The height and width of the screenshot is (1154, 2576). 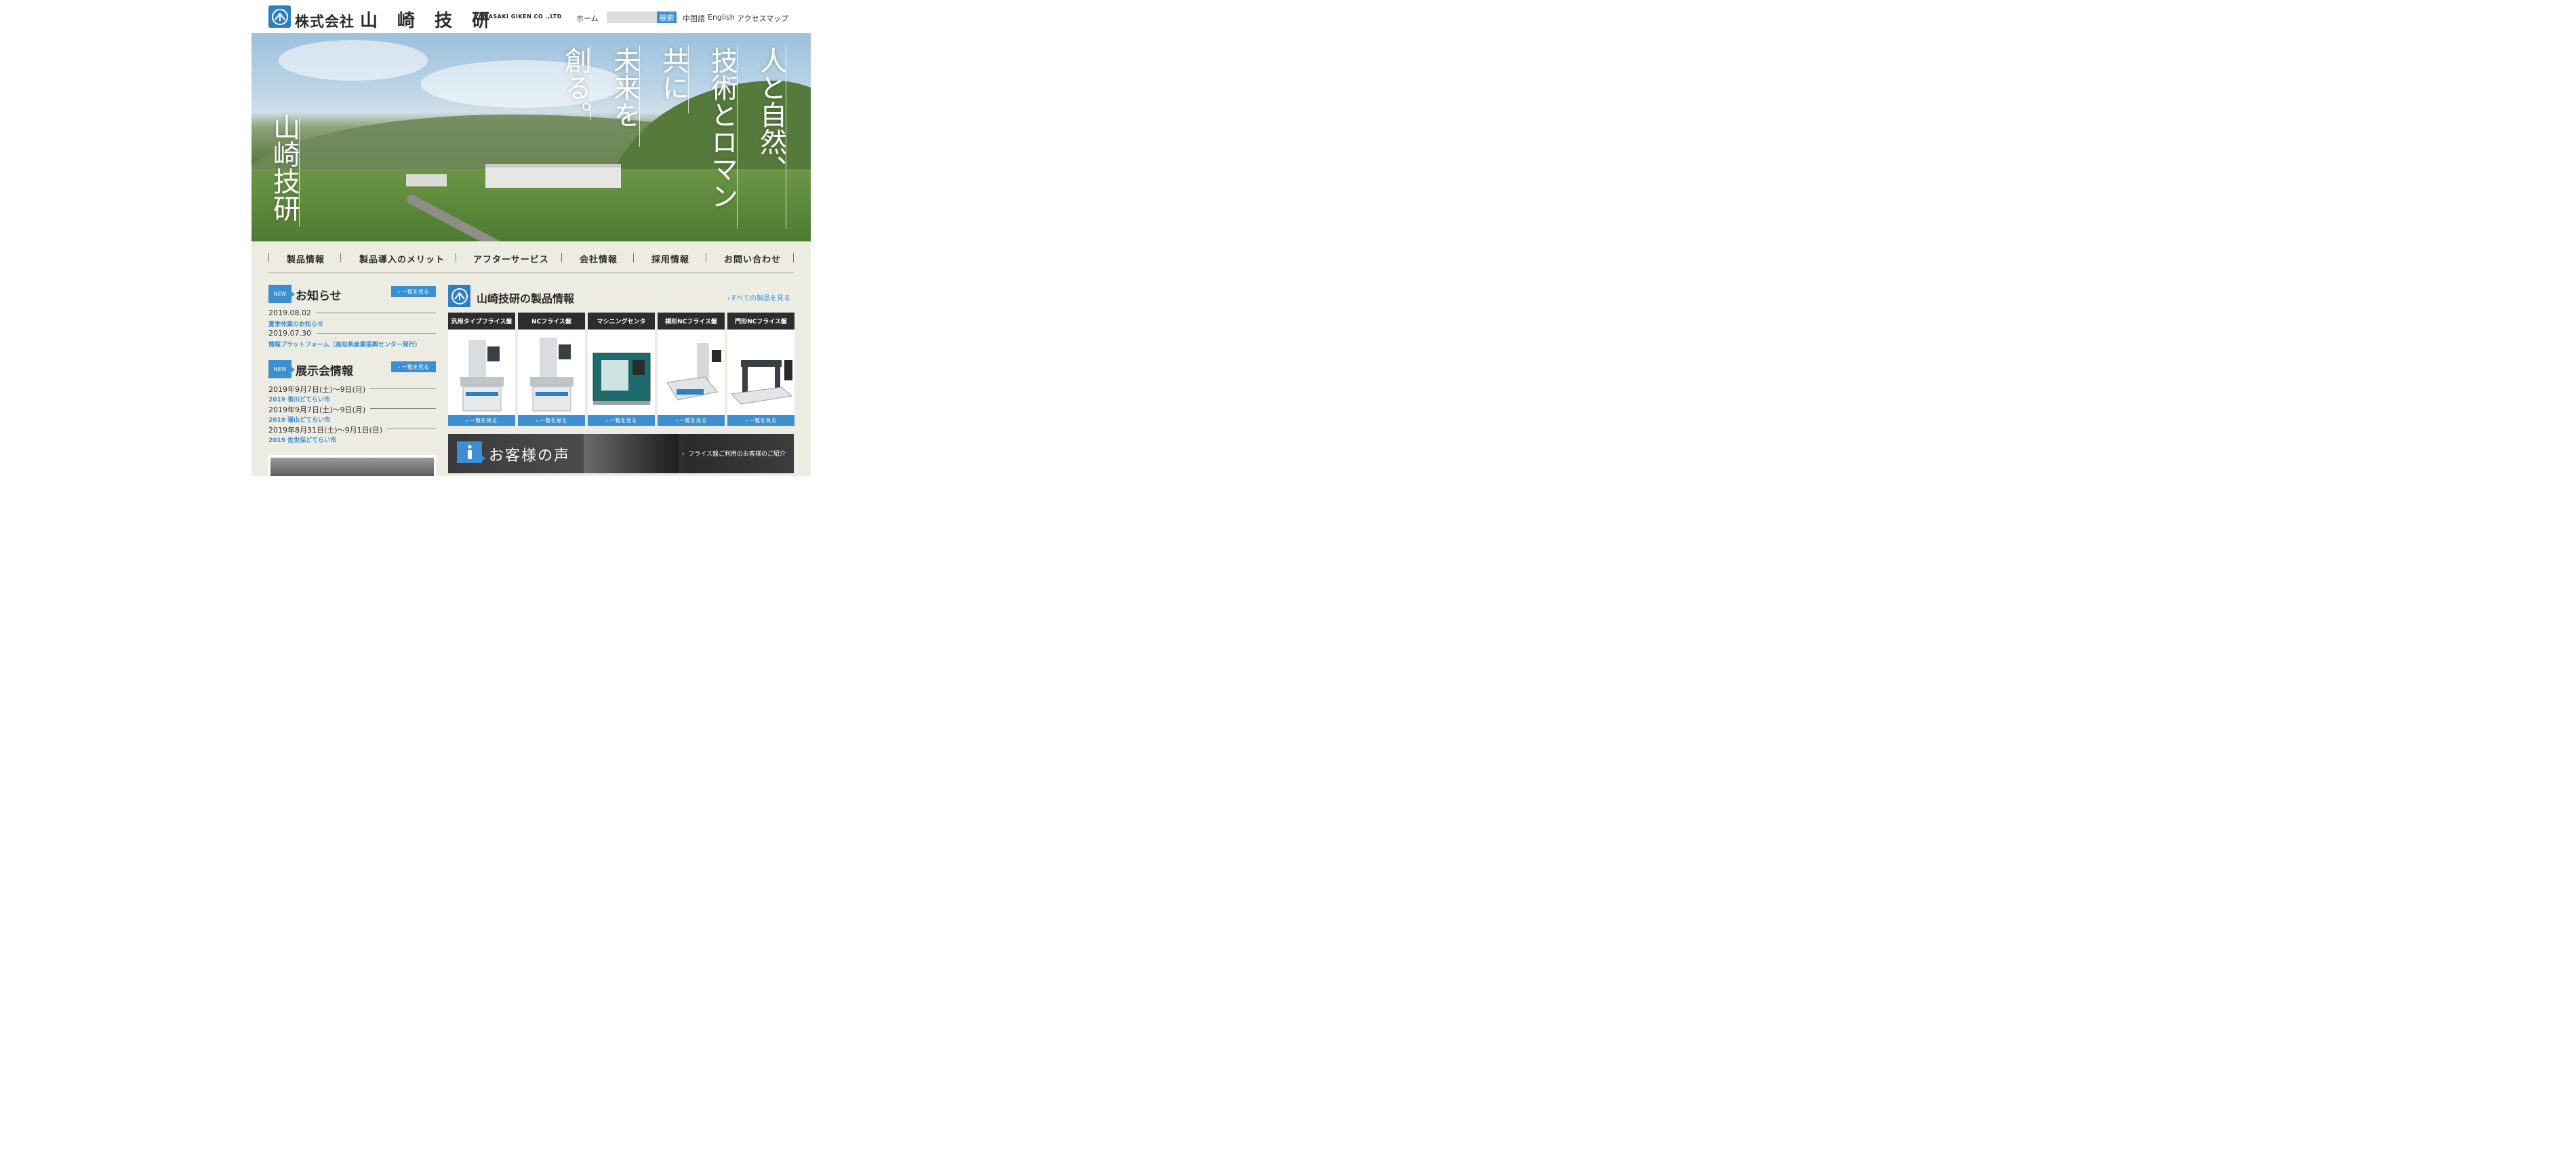 What do you see at coordinates (621, 296) in the screenshot?
I see `products-header: 山崎技研の製品情報 ›すべての製品を見る` at bounding box center [621, 296].